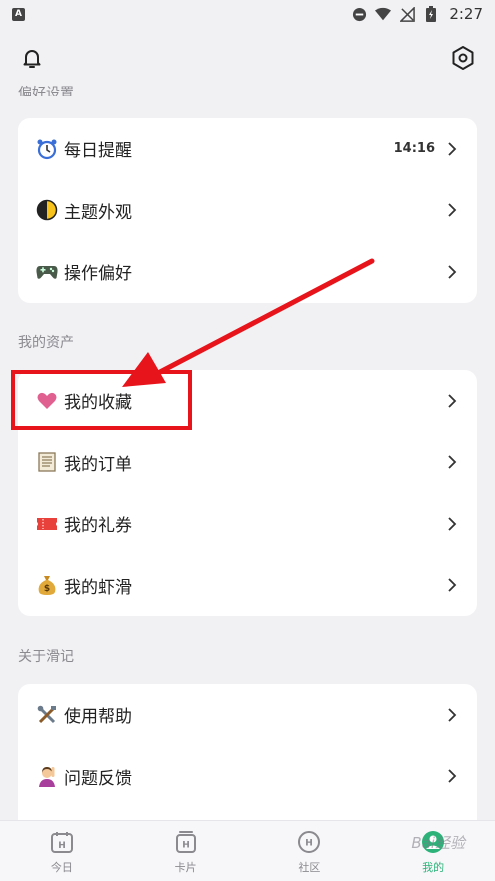  I want to click on section-title-assets: 我的资产, so click(46, 343).